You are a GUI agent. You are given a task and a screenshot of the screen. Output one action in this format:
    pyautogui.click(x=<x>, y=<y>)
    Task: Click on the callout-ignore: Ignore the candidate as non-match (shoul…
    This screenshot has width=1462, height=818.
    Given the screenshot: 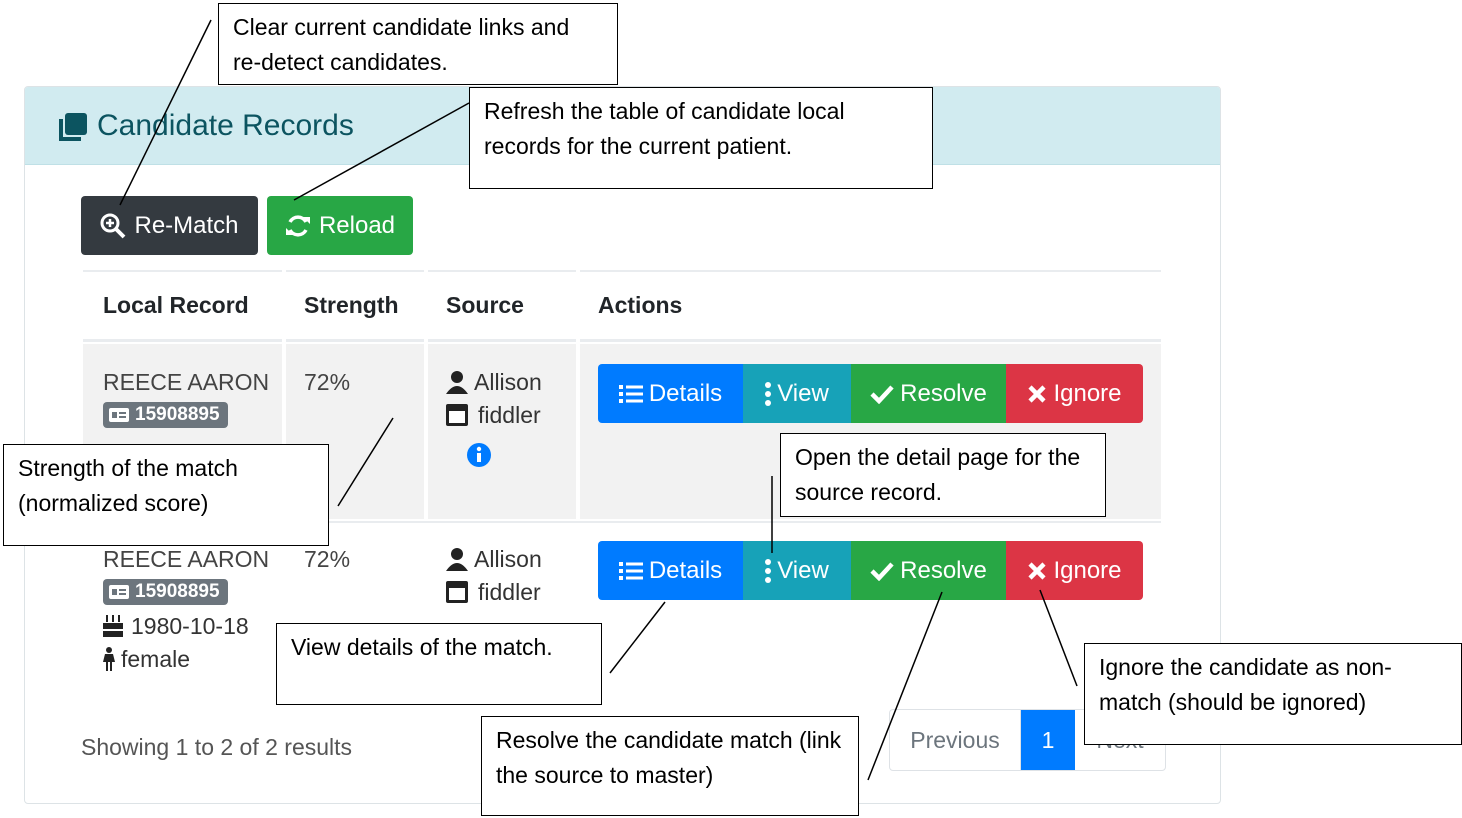 What is the action you would take?
    pyautogui.click(x=1273, y=694)
    